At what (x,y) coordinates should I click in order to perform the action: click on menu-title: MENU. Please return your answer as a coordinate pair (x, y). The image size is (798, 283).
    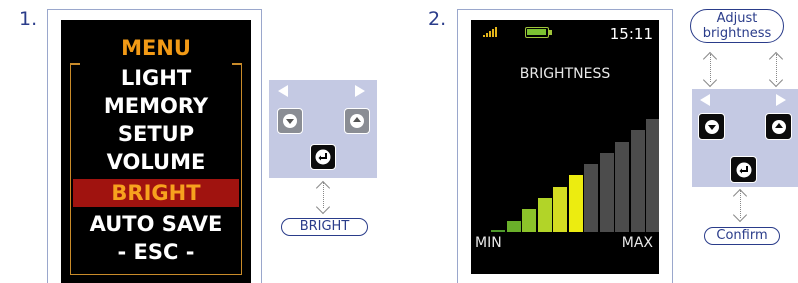
    Looking at the image, I should click on (156, 48).